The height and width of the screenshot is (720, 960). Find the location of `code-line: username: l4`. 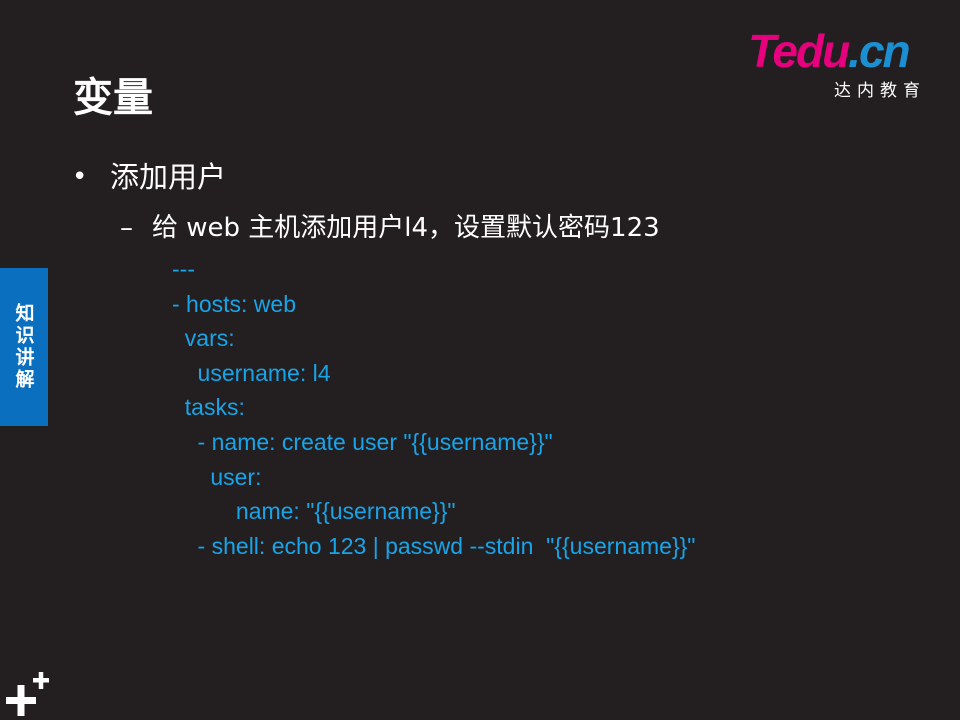

code-line: username: l4 is located at coordinates (251, 372).